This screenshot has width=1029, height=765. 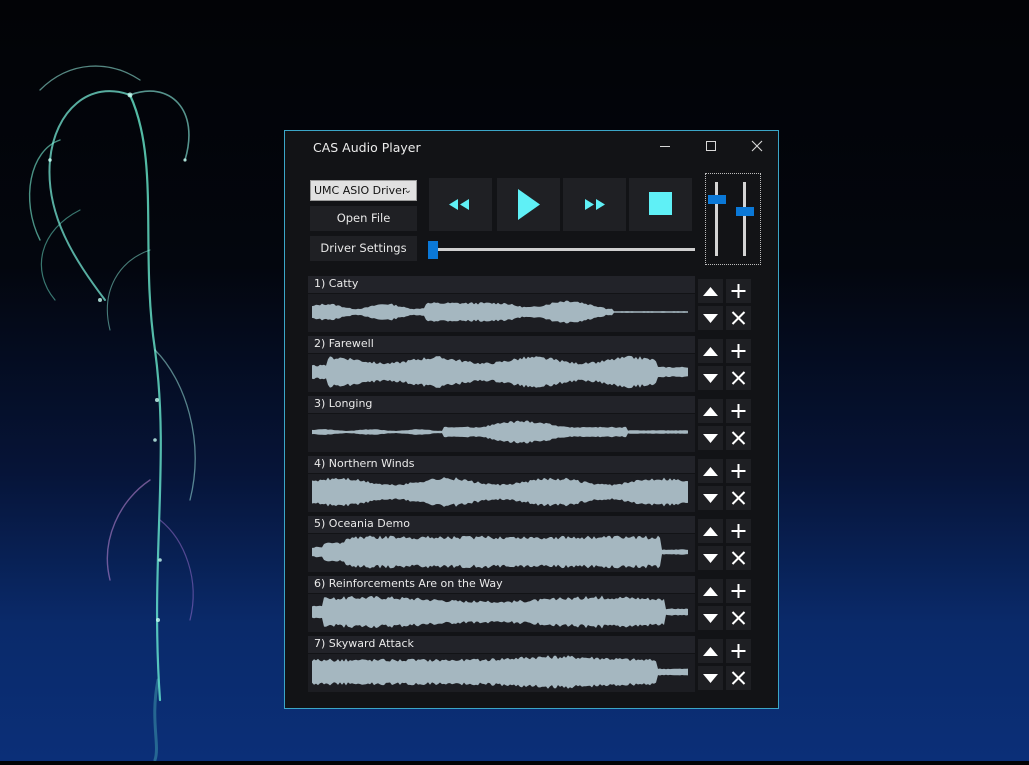 I want to click on track-row: 3) Longing, so click(x=501, y=424).